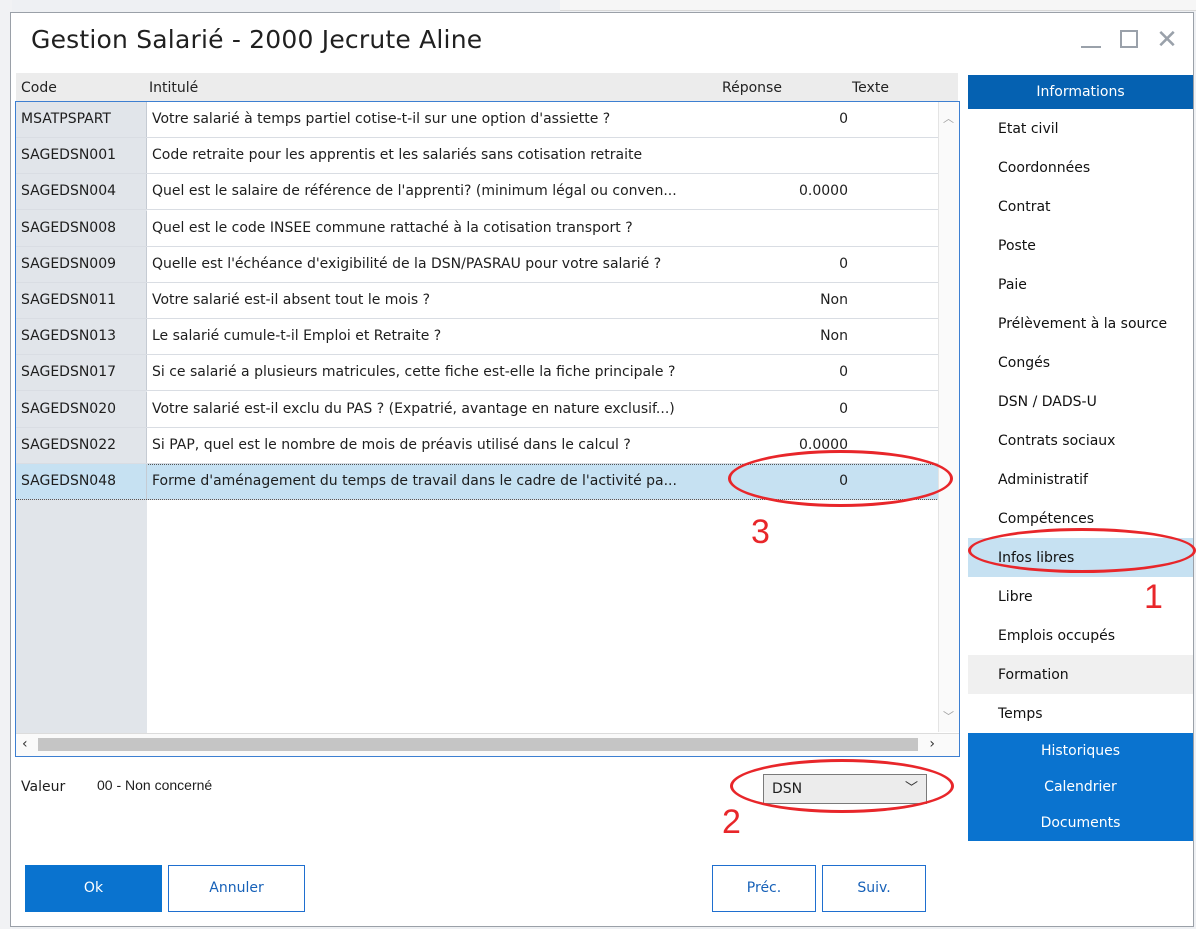 This screenshot has height=929, width=1196. I want to click on sidebar-item-temps: Temps, so click(1080, 713).